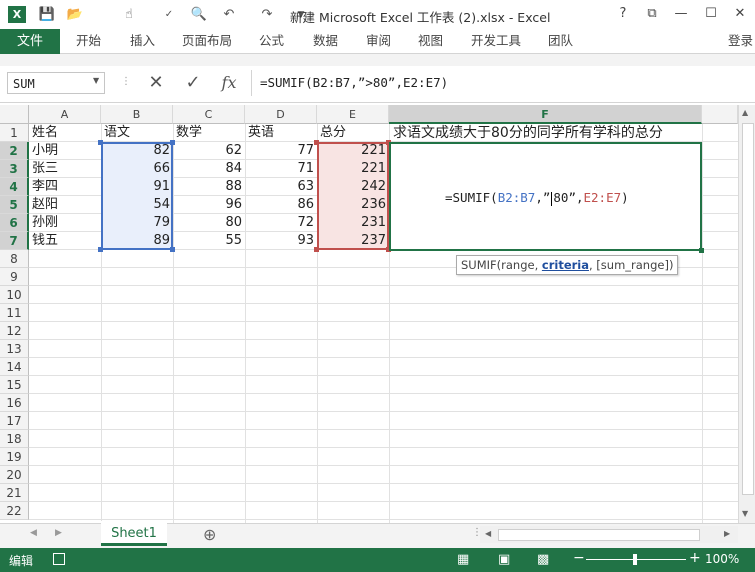 The width and height of the screenshot is (755, 572). Describe the element at coordinates (47, 15) in the screenshot. I see `save-icon: 💾` at that location.